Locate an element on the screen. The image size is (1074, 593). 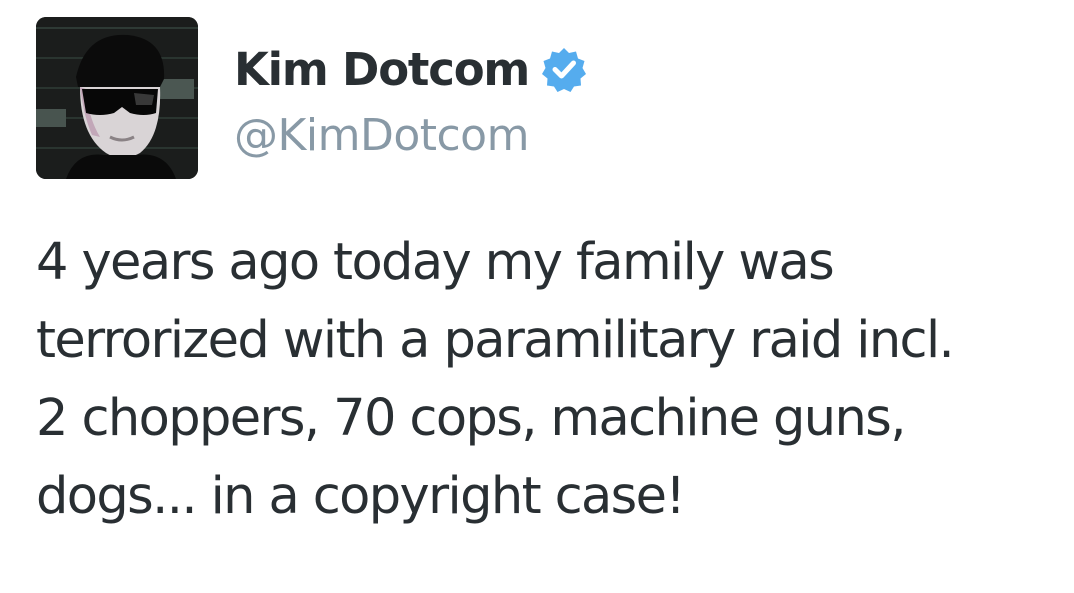
tweet-text-line: 4 years ago today my family was is located at coordinates (435, 262).